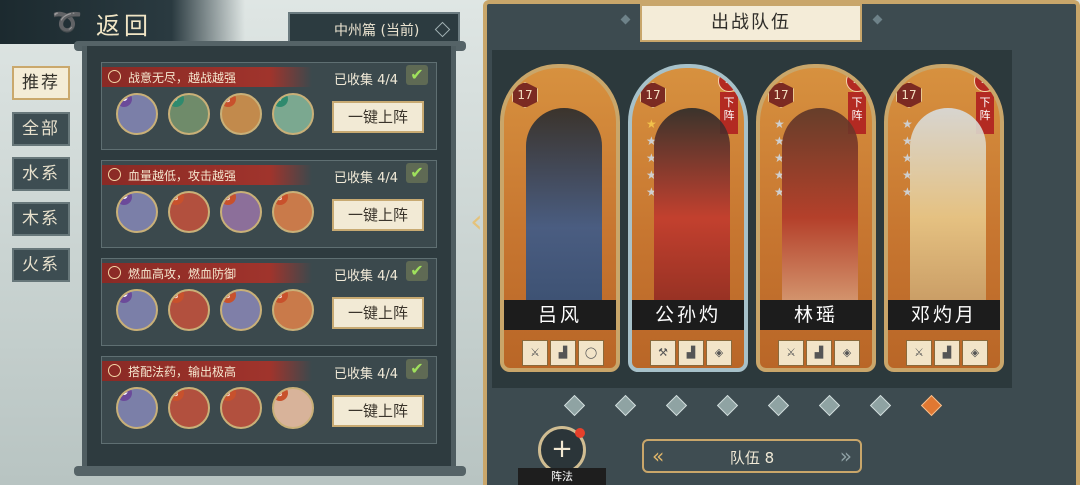  Describe the element at coordinates (816, 315) in the screenshot. I see `hero-name: 林瑶` at that location.